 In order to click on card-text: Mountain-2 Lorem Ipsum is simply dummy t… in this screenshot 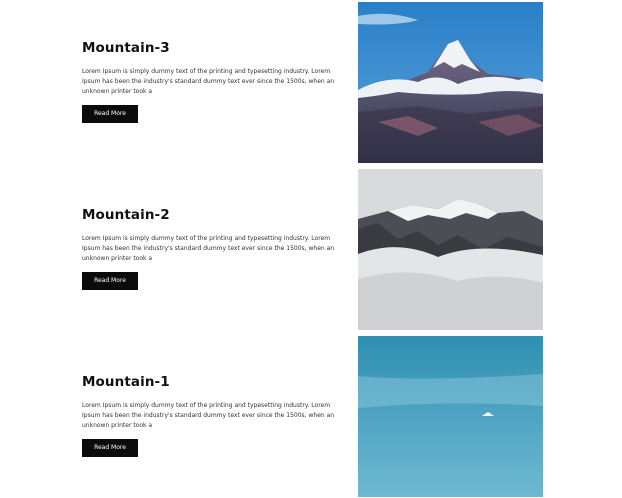, I will do `click(213, 248)`.